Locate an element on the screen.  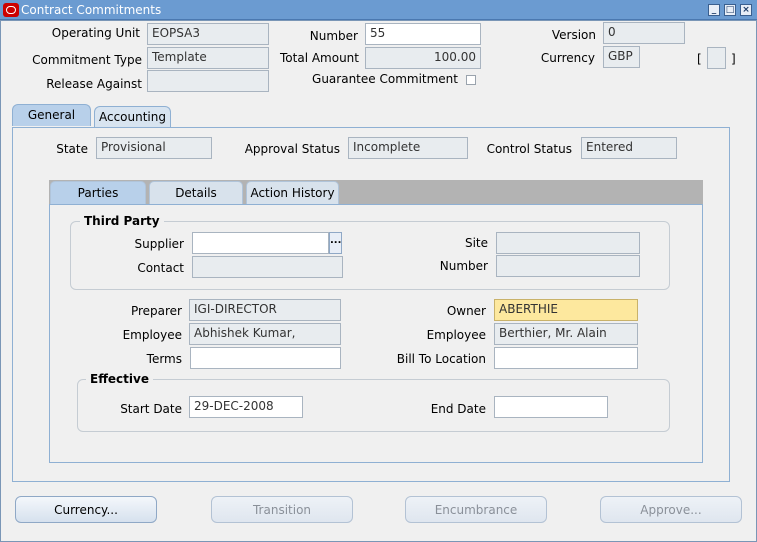
release-against-label: Release Against is located at coordinates (94, 84).